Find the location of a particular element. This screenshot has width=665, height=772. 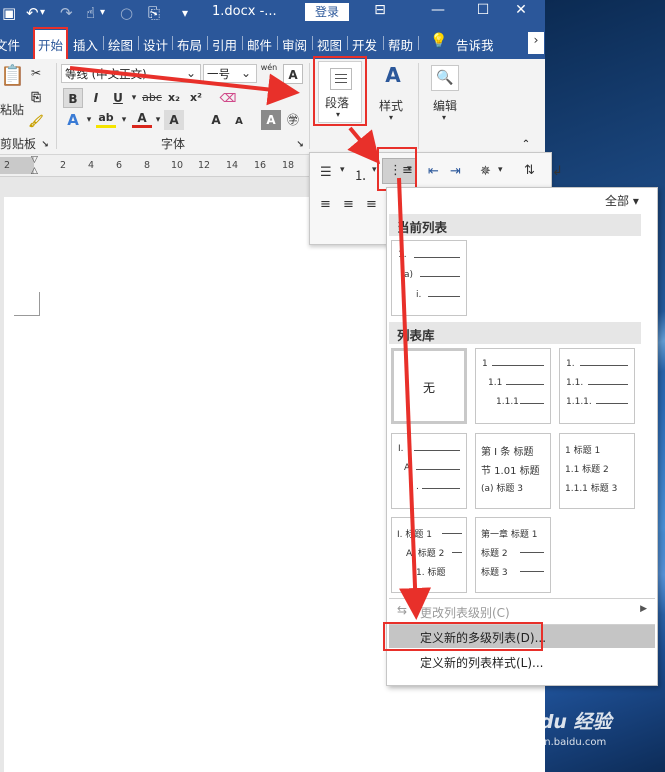

font-size-dropdown-icon: ⌄ is located at coordinates (246, 73).